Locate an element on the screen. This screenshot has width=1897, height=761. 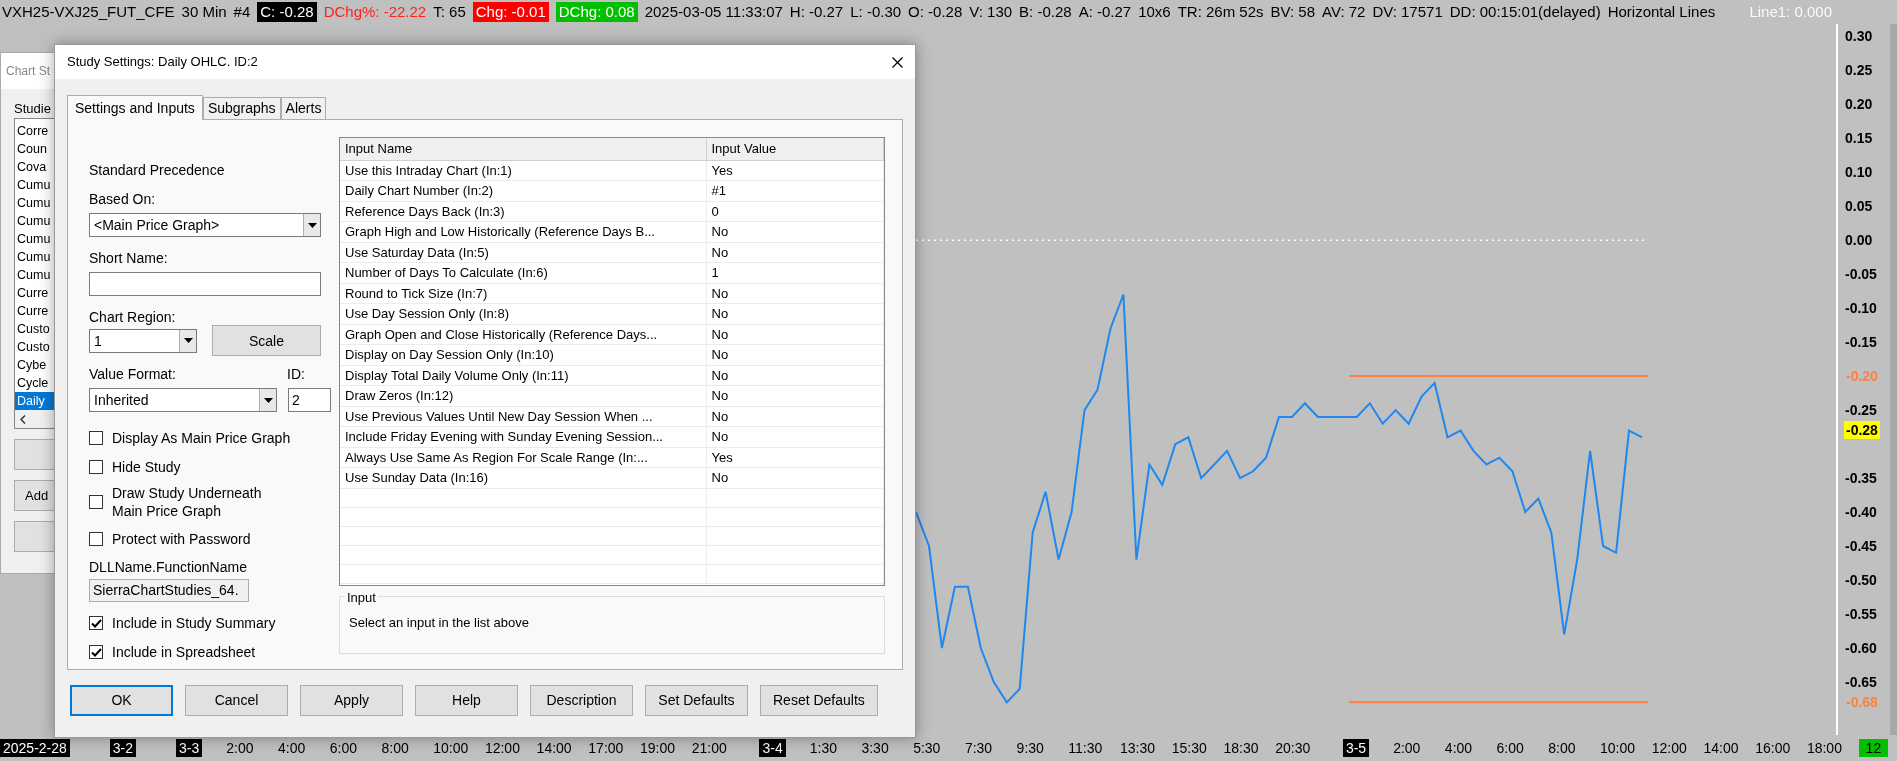
list-item: Cycle is located at coordinates (36, 383).